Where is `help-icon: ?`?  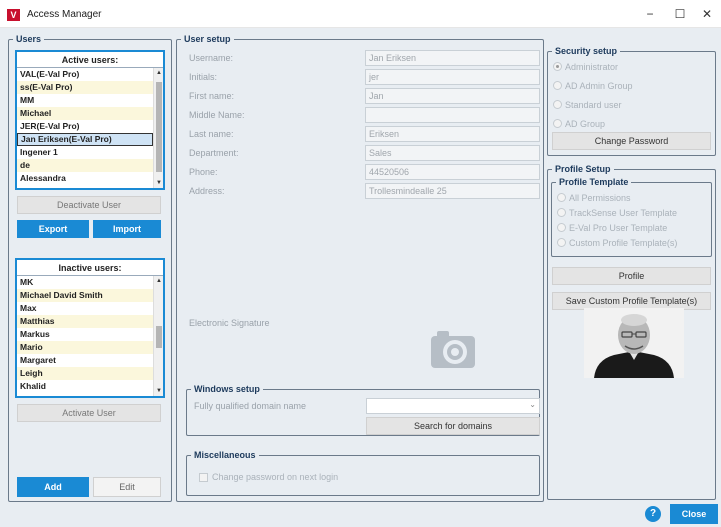
help-icon: ? is located at coordinates (653, 514).